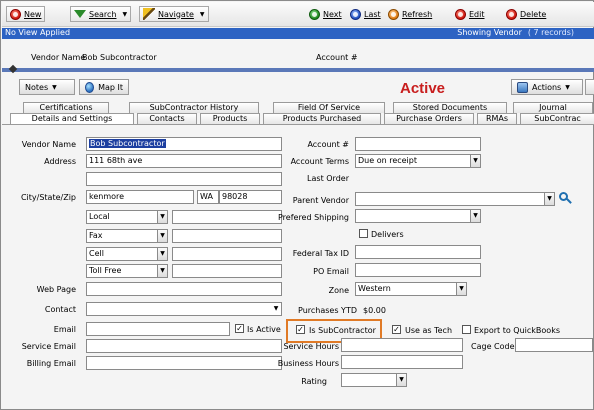 Image resolution: width=594 pixels, height=410 pixels. Describe the element at coordinates (184, 363) in the screenshot. I see `billing-email-field` at that location.